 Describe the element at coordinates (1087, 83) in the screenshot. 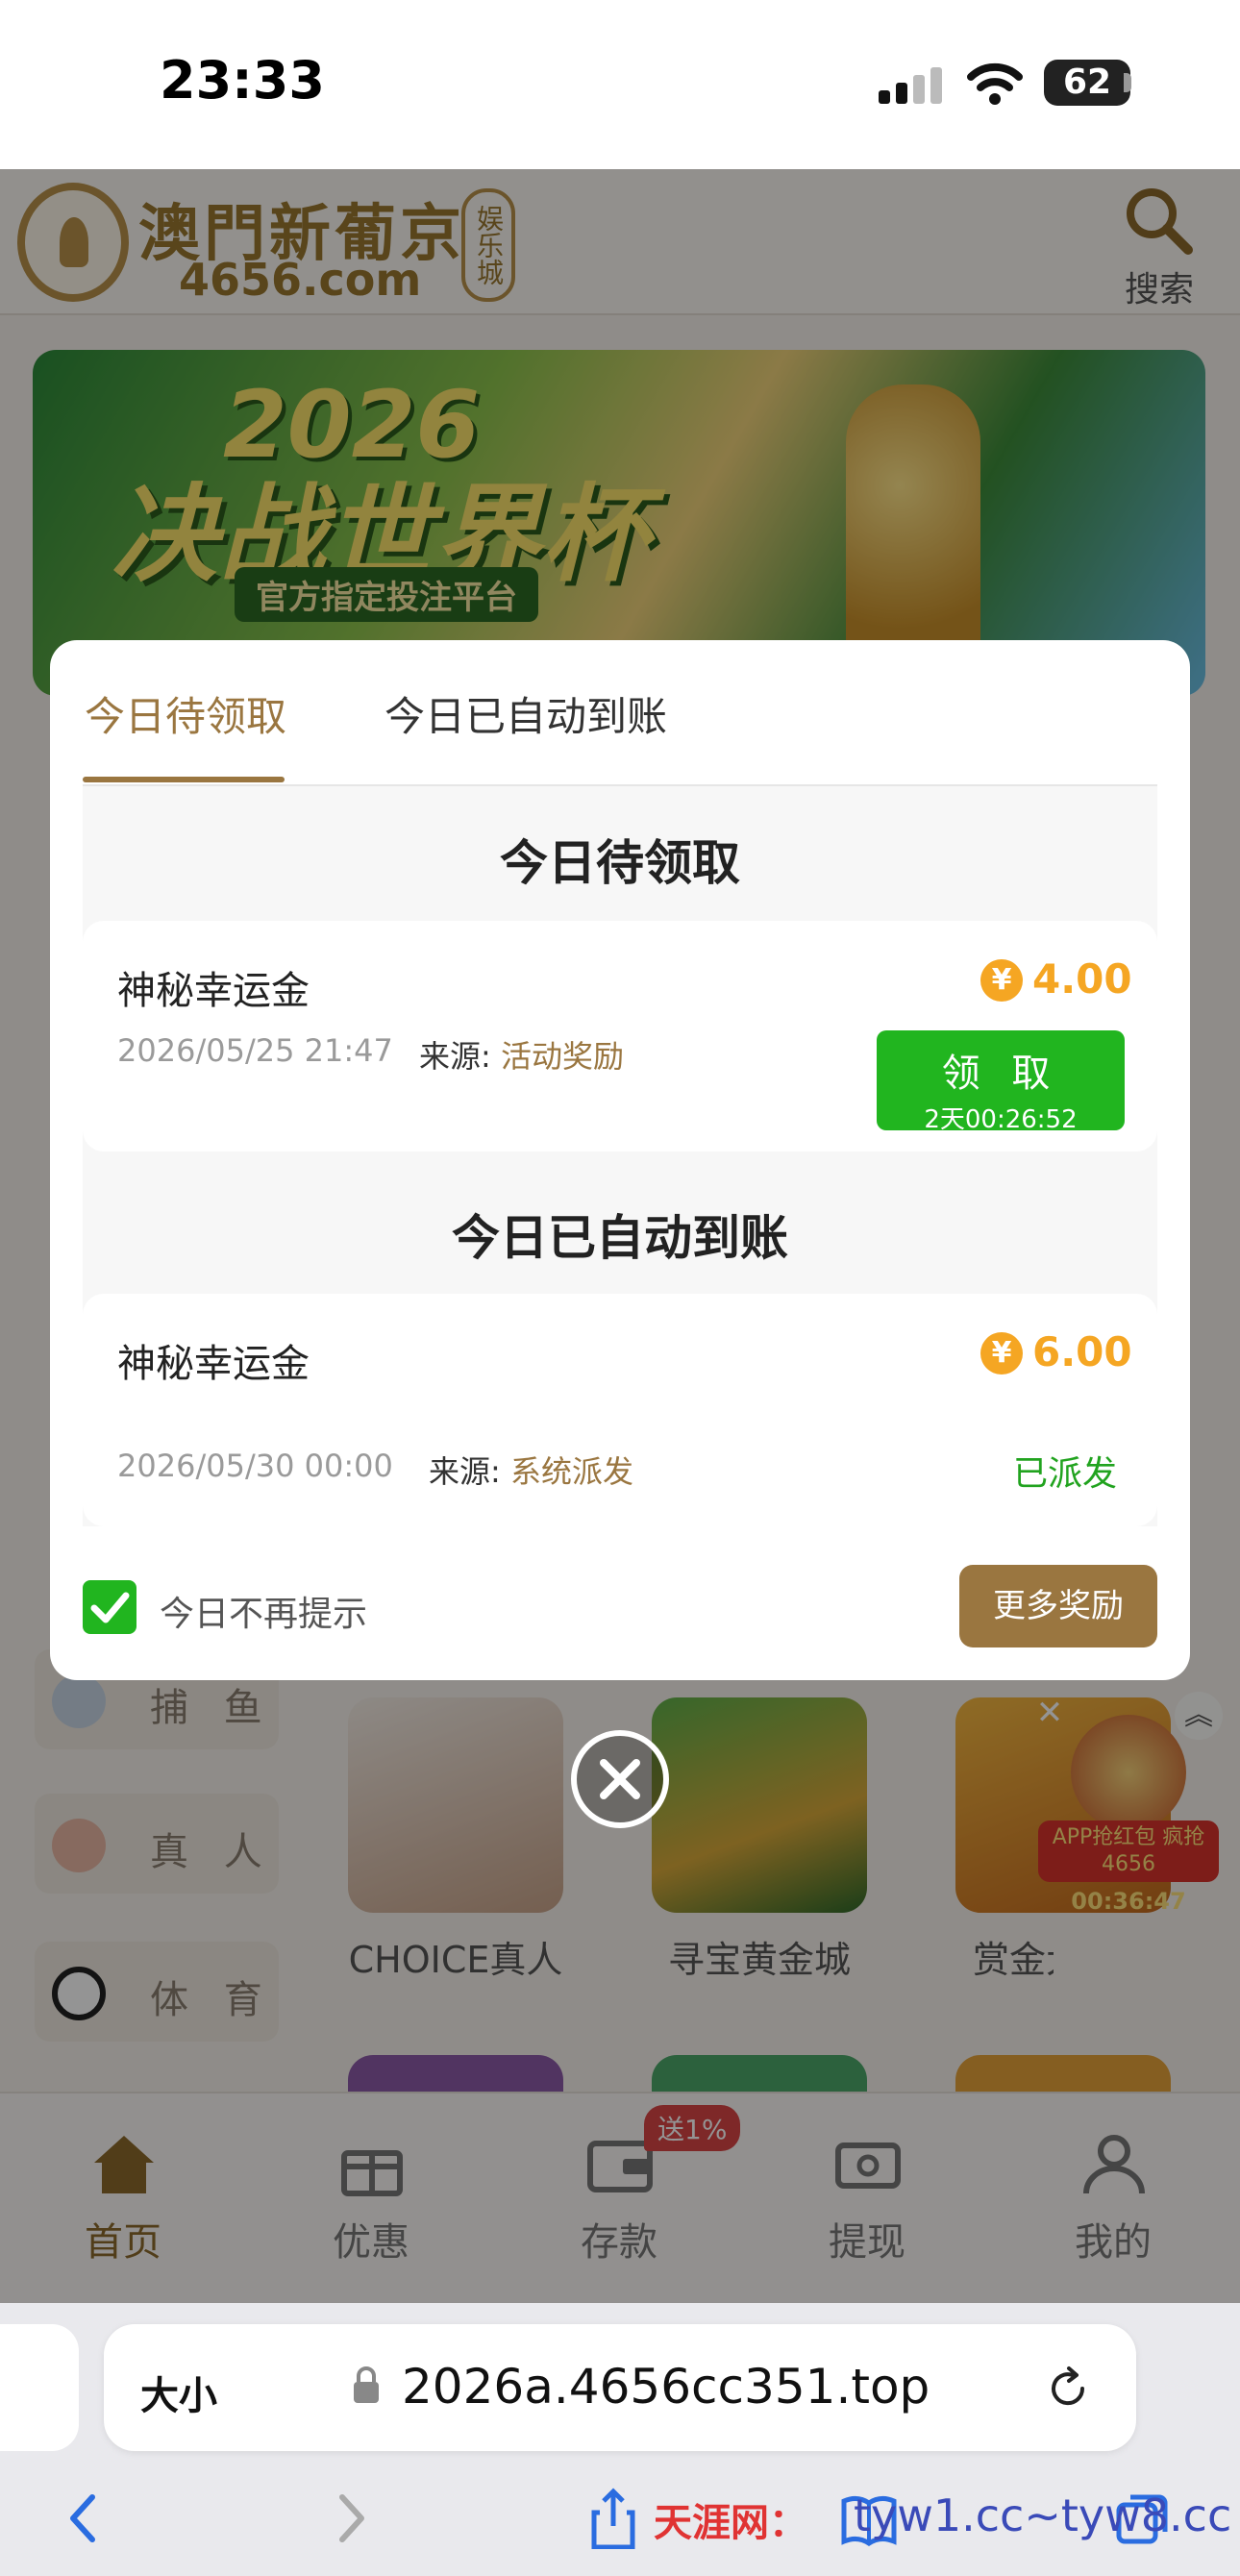

I see `battery-indicator: 62` at that location.